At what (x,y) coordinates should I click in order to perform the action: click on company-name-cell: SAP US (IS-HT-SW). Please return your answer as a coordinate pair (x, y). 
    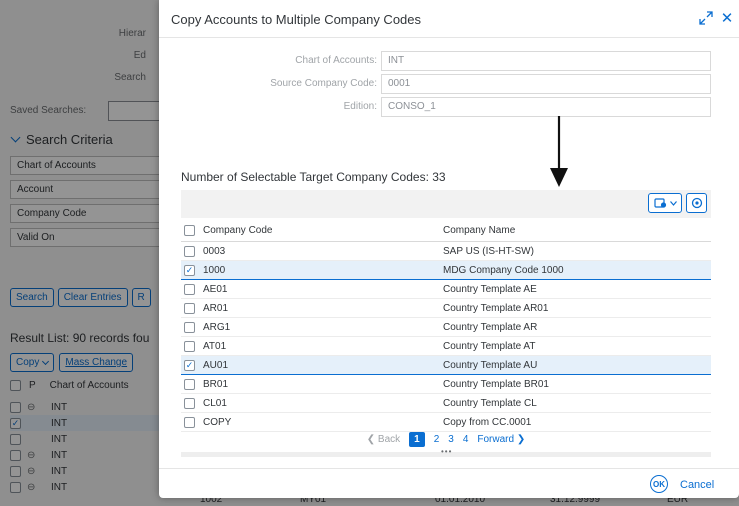
    Looking at the image, I should click on (488, 251).